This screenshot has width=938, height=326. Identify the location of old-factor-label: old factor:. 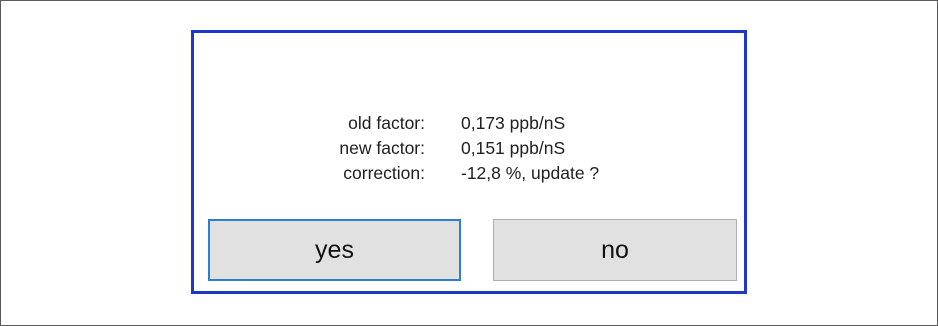
(386, 123).